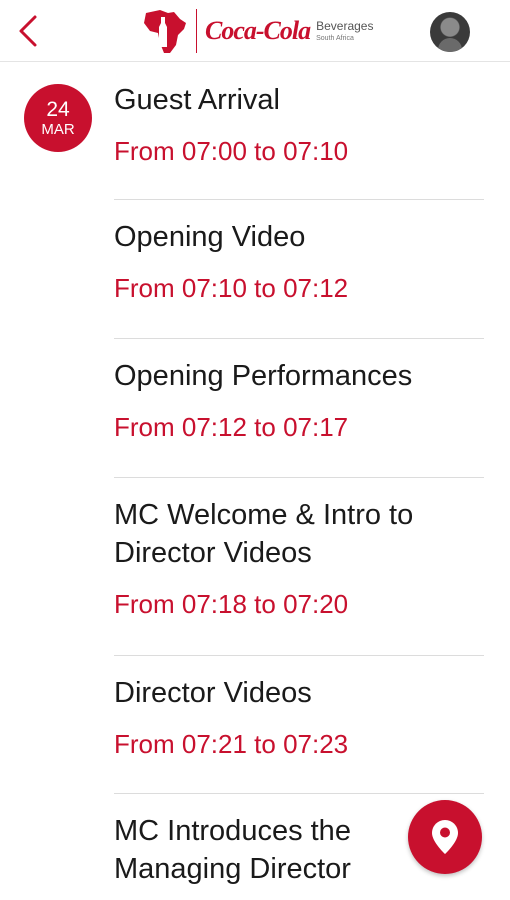 The height and width of the screenshot is (900, 510). Describe the element at coordinates (263, 376) in the screenshot. I see `schedule-item-title: Opening Performances` at that location.